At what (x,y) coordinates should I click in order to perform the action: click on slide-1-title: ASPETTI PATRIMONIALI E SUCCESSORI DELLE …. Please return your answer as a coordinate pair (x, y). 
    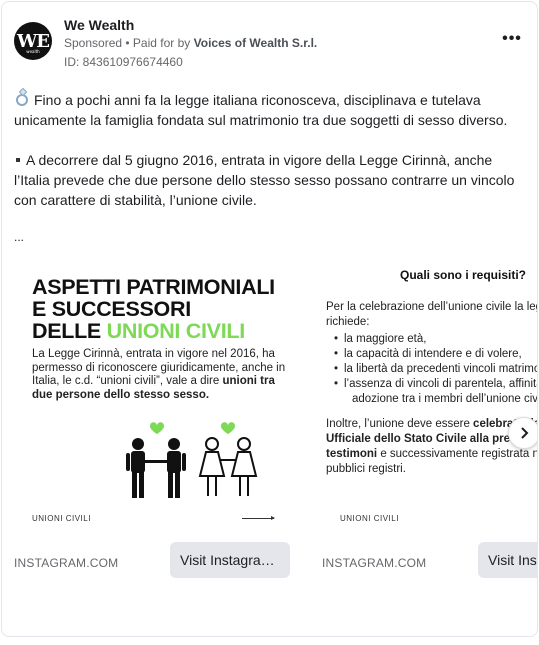
    Looking at the image, I should click on (153, 309).